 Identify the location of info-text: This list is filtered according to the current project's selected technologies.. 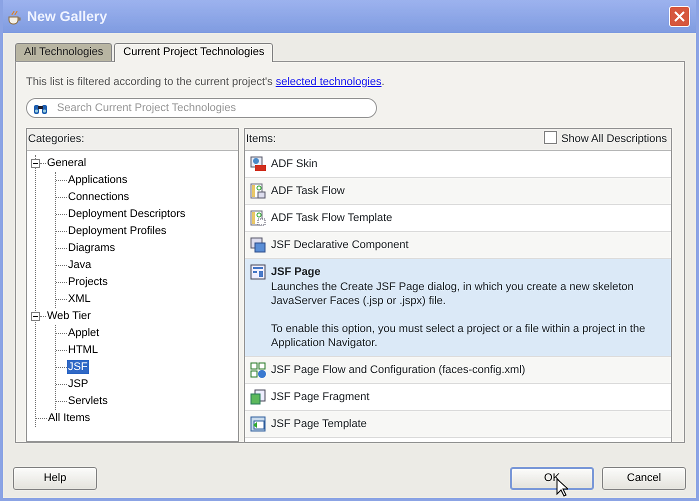
(206, 82).